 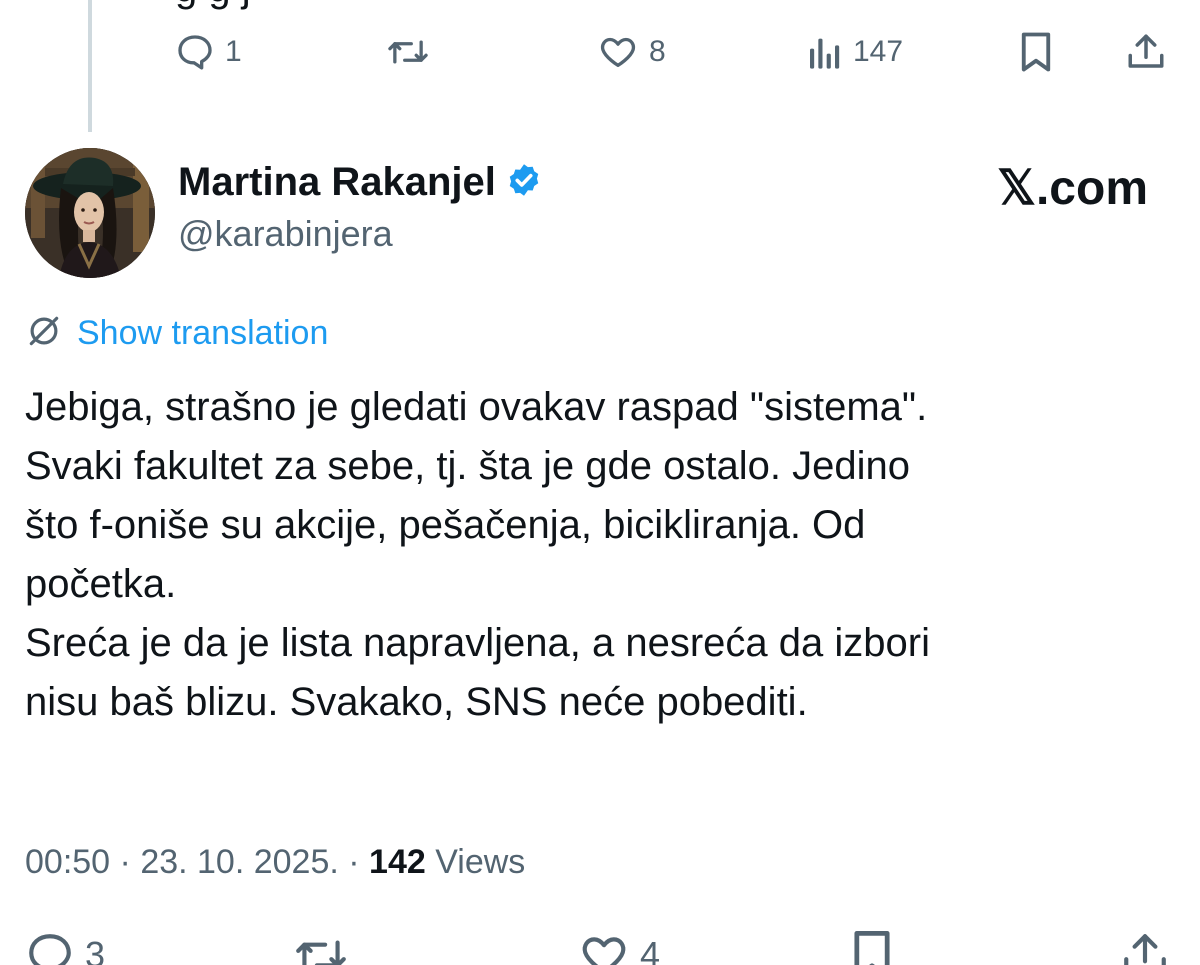 I want to click on reply-count: 3, so click(x=95, y=949).